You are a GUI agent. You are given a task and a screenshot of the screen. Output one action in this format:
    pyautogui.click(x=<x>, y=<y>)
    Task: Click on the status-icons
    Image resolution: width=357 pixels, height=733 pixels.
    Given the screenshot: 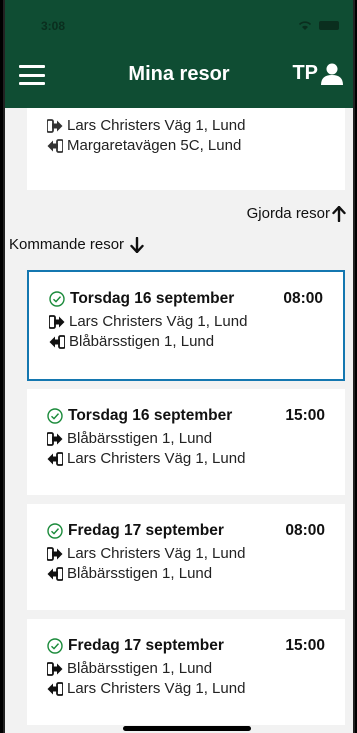 What is the action you would take?
    pyautogui.click(x=318, y=25)
    